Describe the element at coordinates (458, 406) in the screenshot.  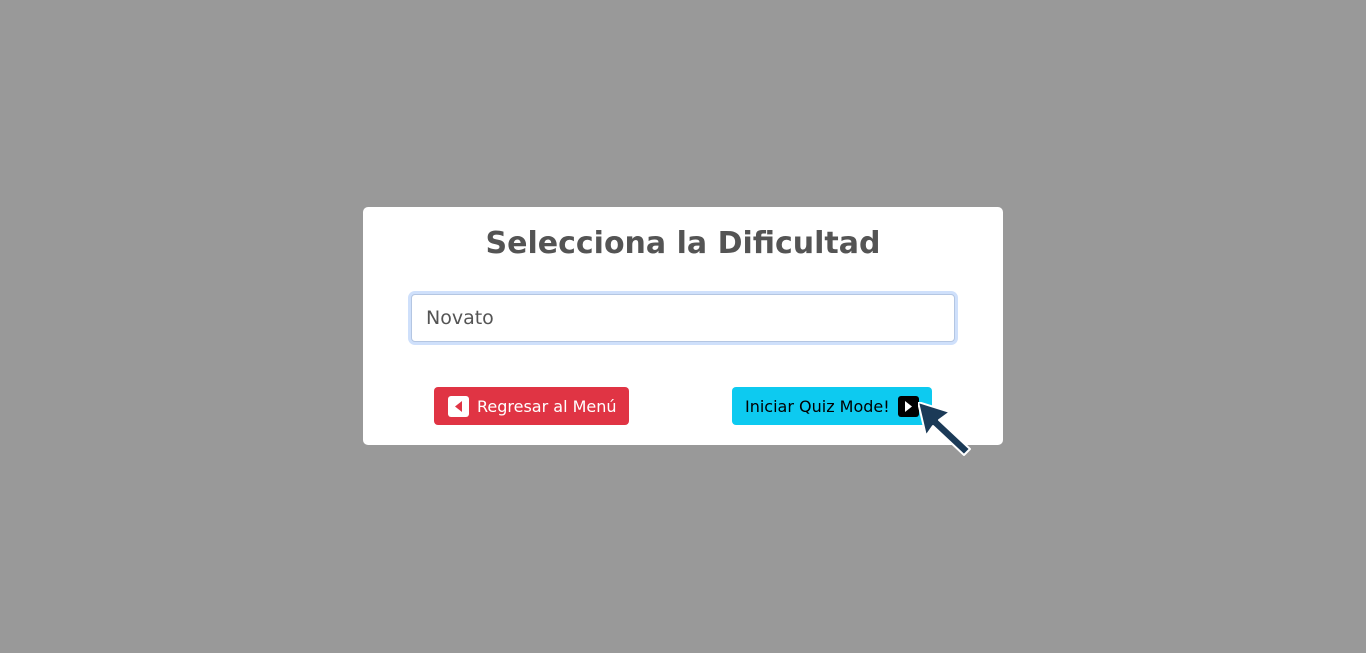
I see `caret-left-icon` at that location.